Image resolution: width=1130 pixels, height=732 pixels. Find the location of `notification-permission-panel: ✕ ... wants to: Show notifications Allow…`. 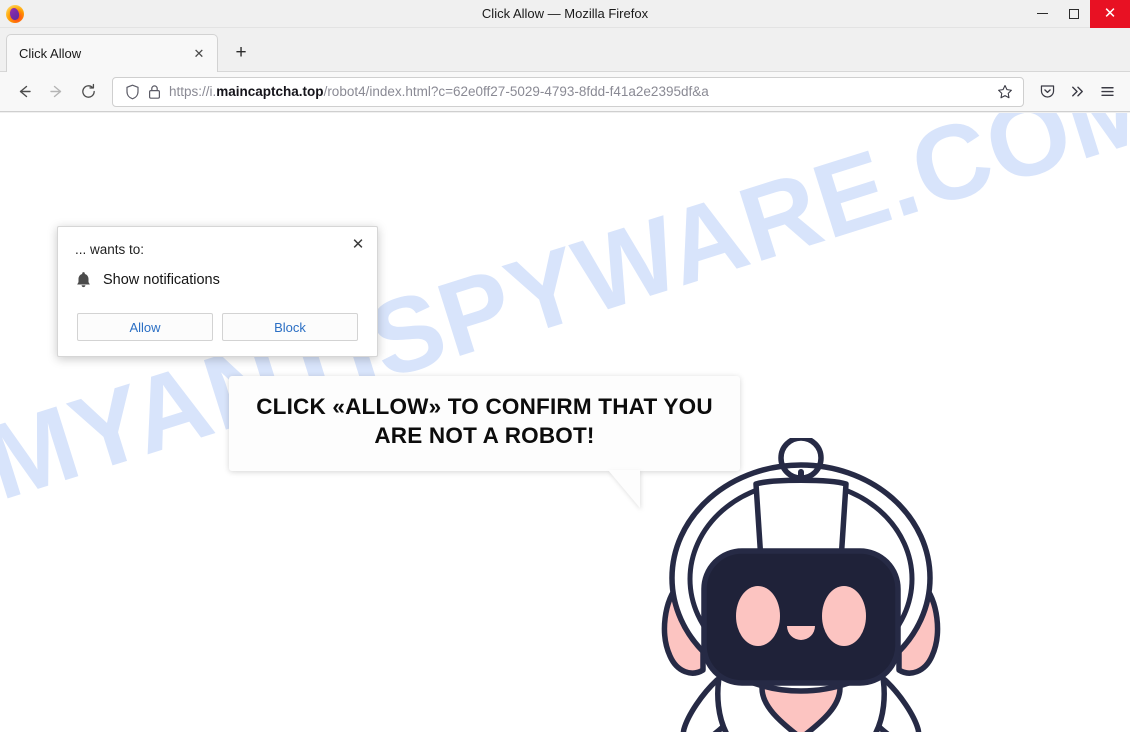

notification-permission-panel: ✕ ... wants to: Show notifications Allow… is located at coordinates (217, 291).